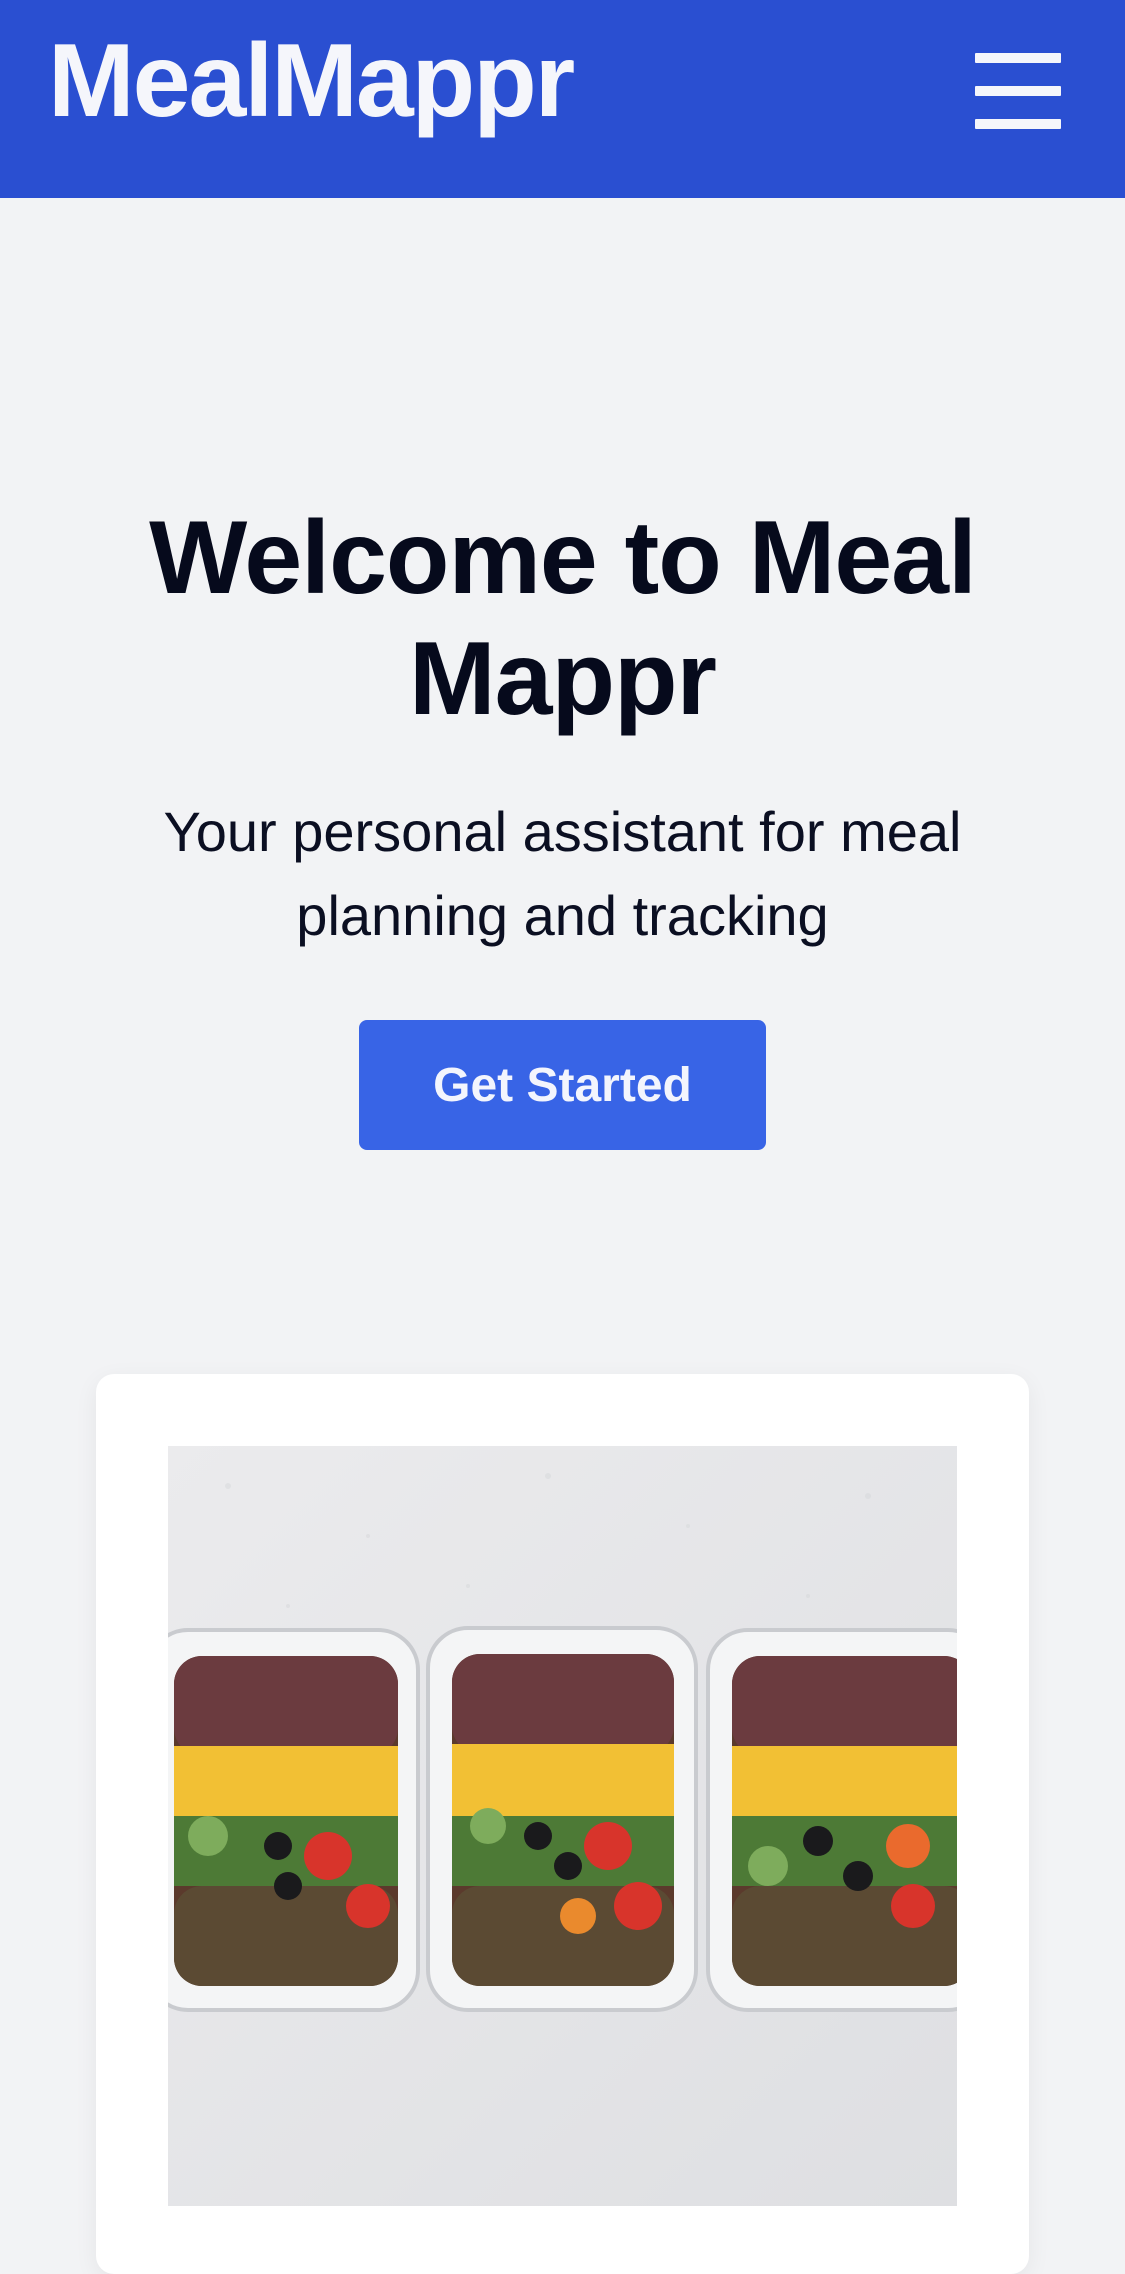 The width and height of the screenshot is (1125, 2274). What do you see at coordinates (1018, 124) in the screenshot?
I see `menu-bar-bottom` at bounding box center [1018, 124].